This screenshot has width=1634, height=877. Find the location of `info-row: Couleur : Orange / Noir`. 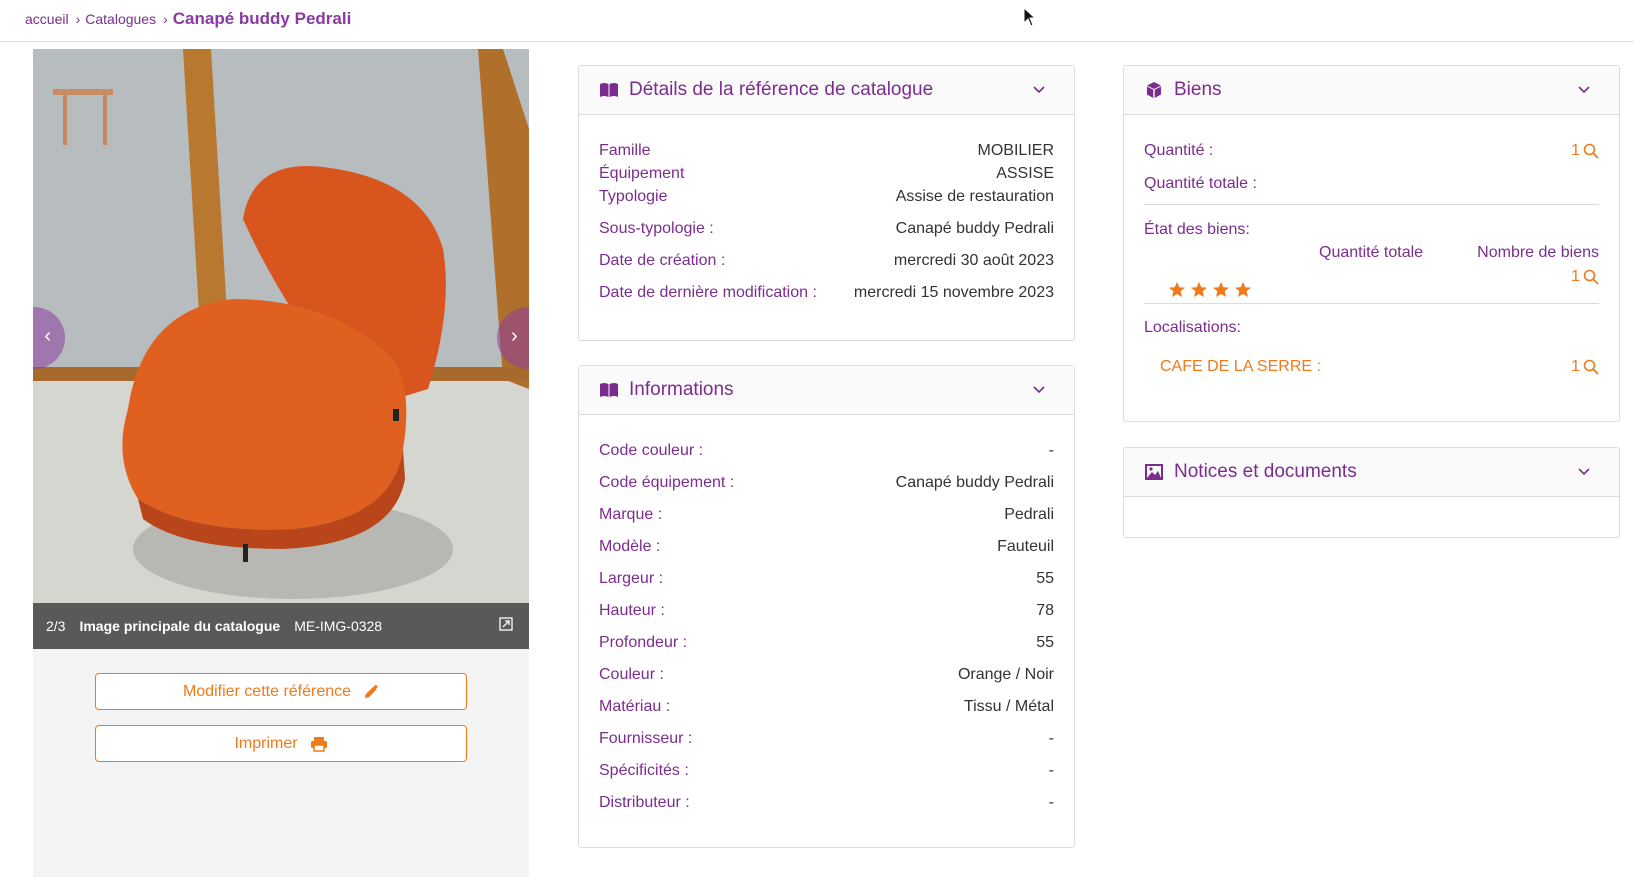

info-row: Couleur : Orange / Noir is located at coordinates (826, 675).